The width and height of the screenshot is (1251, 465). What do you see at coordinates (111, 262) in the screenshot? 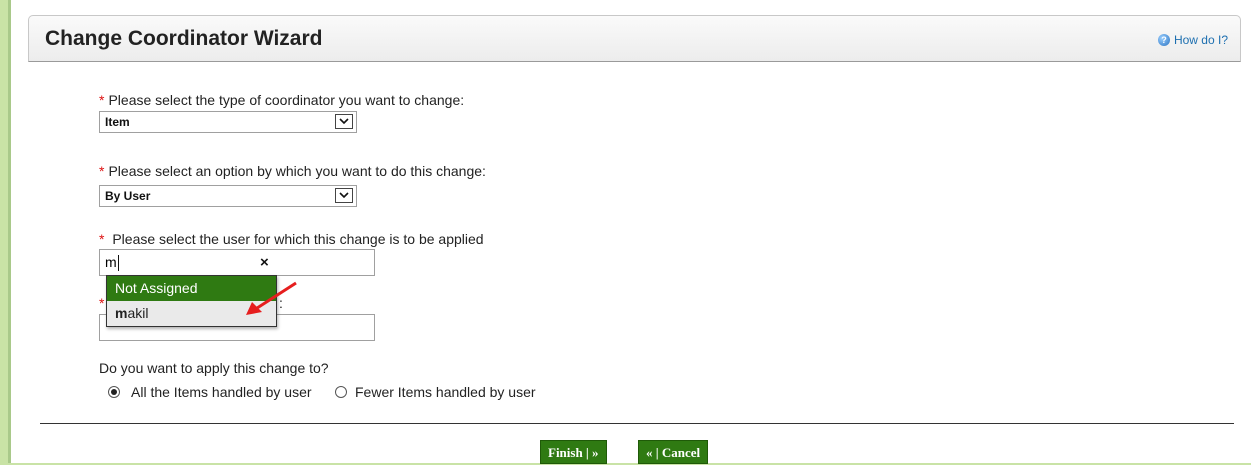
I see `user-search-value: m` at bounding box center [111, 262].